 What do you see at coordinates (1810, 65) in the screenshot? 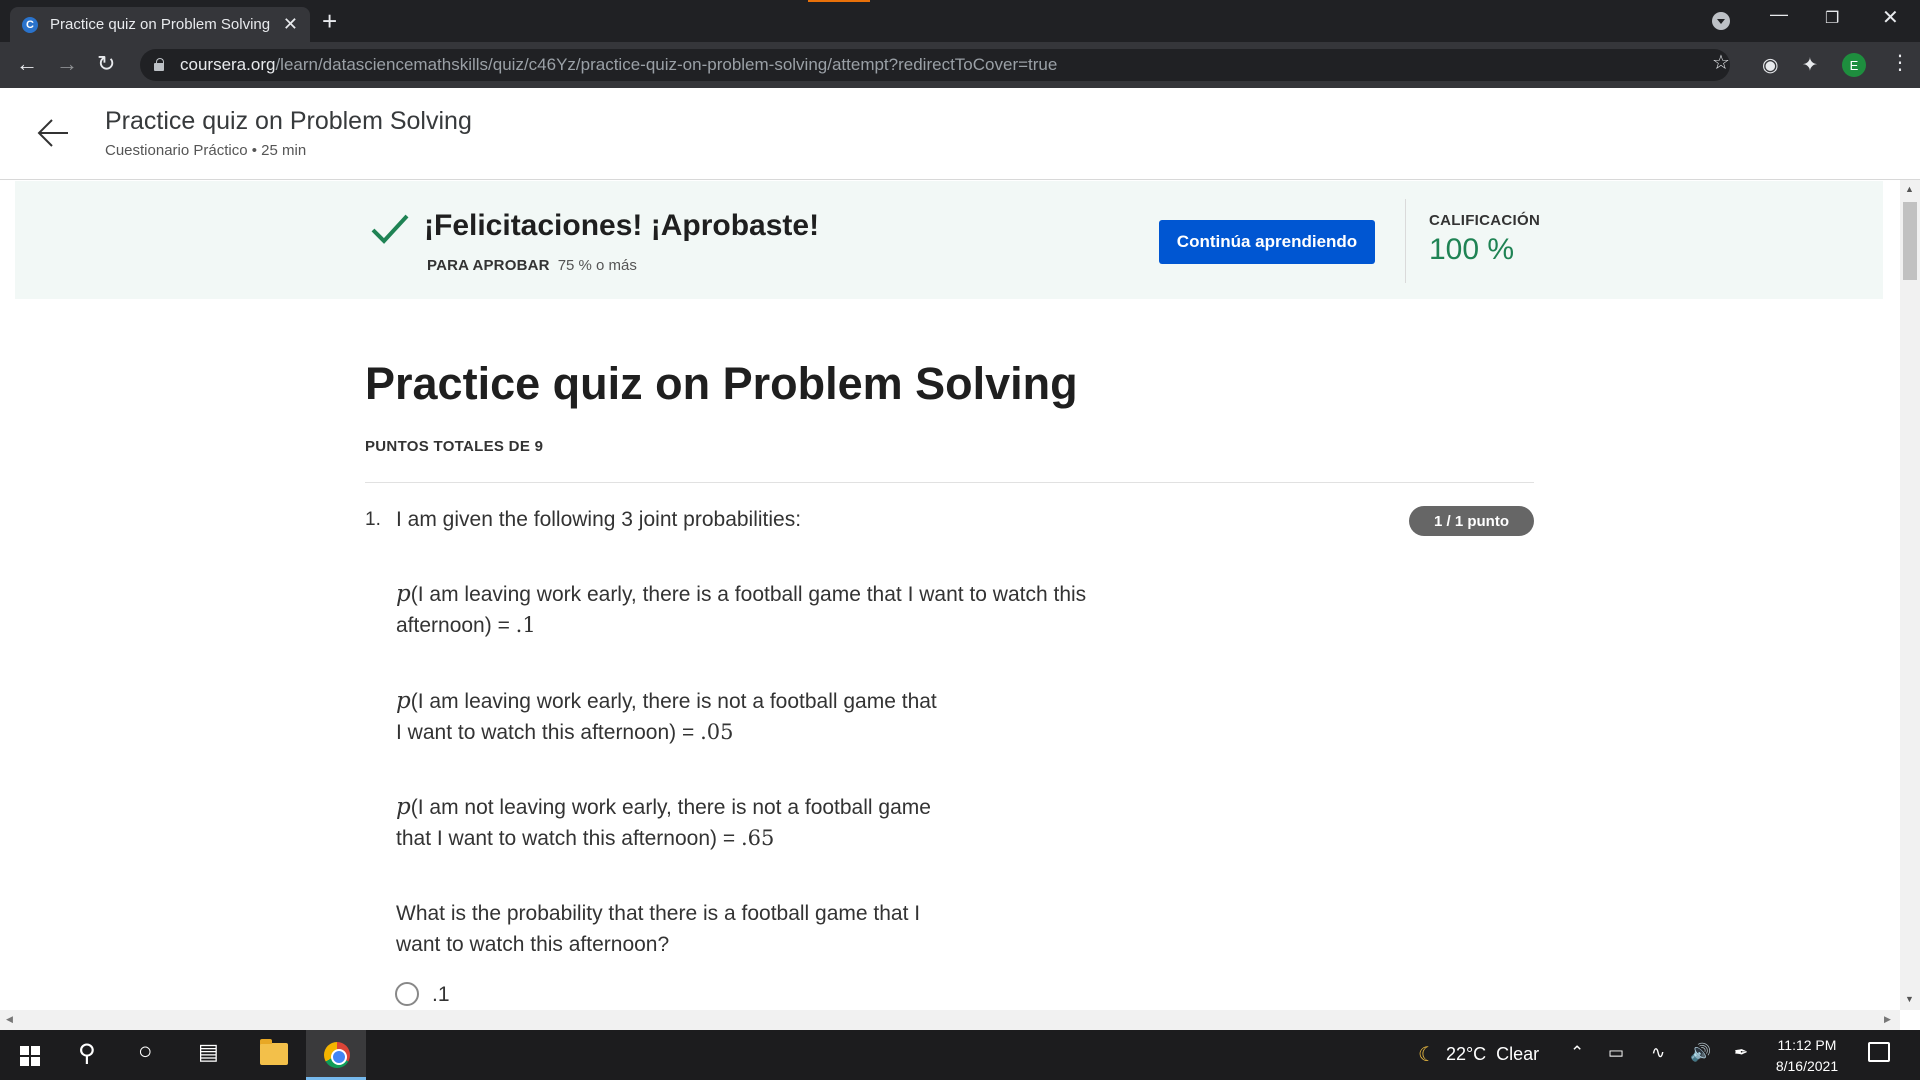
I see `extensions-puzzle-icon: ✦` at bounding box center [1810, 65].